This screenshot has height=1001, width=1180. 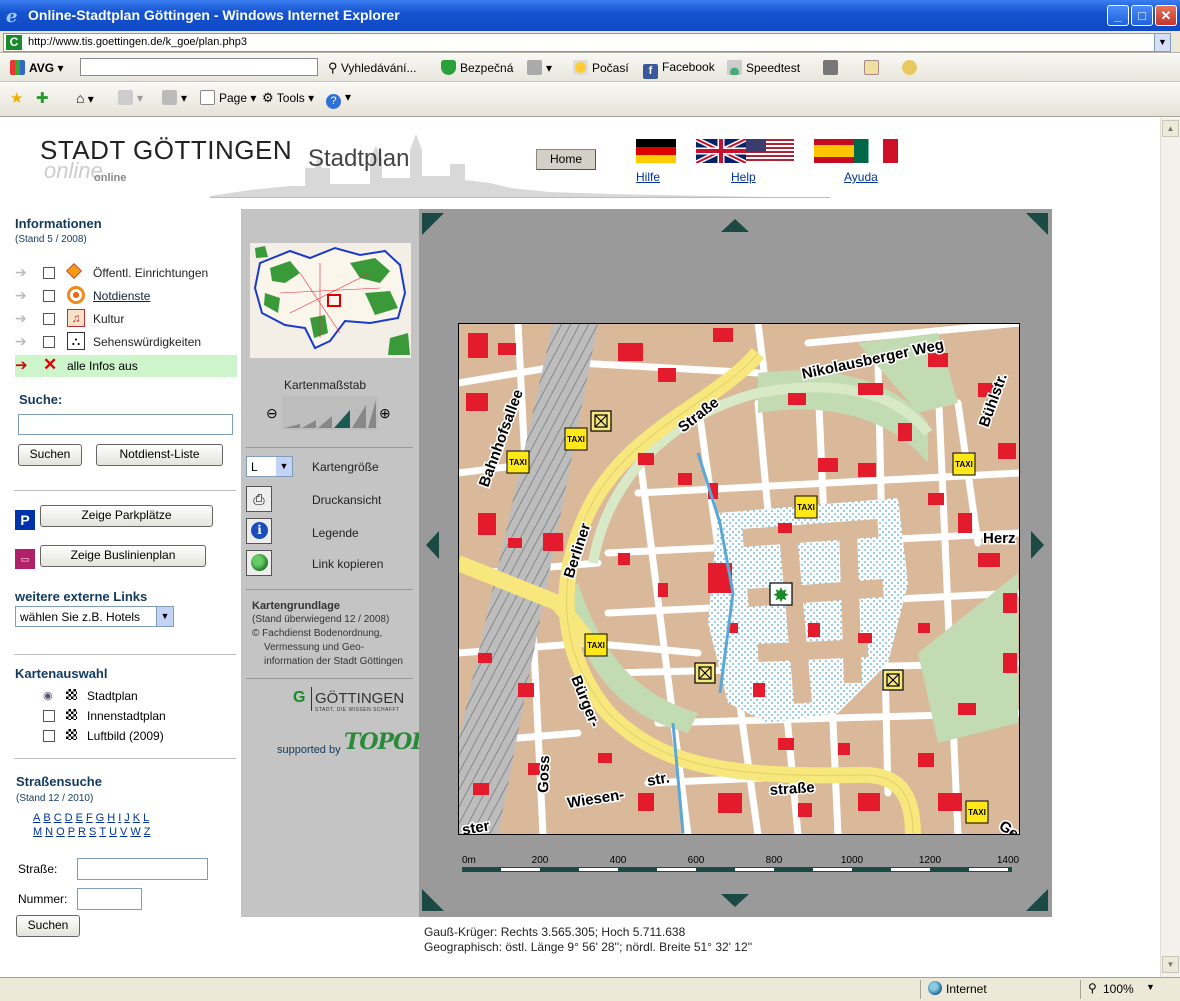 I want to click on zoom-in-icon: ⊕, so click(x=385, y=413).